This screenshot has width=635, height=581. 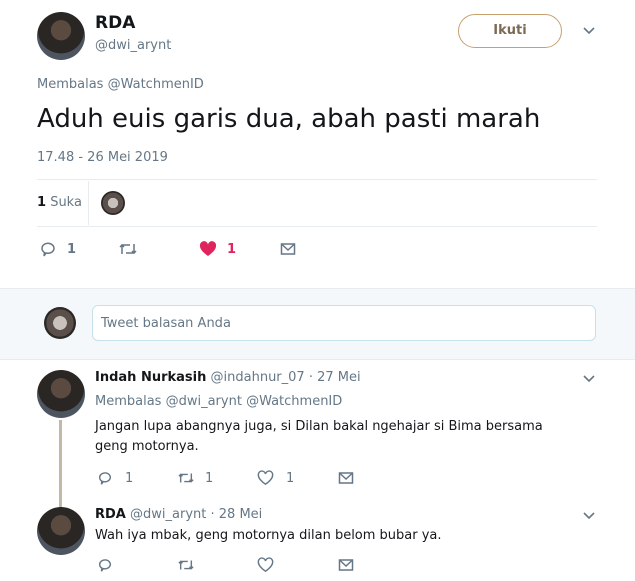 What do you see at coordinates (60, 464) in the screenshot?
I see `thread-line` at bounding box center [60, 464].